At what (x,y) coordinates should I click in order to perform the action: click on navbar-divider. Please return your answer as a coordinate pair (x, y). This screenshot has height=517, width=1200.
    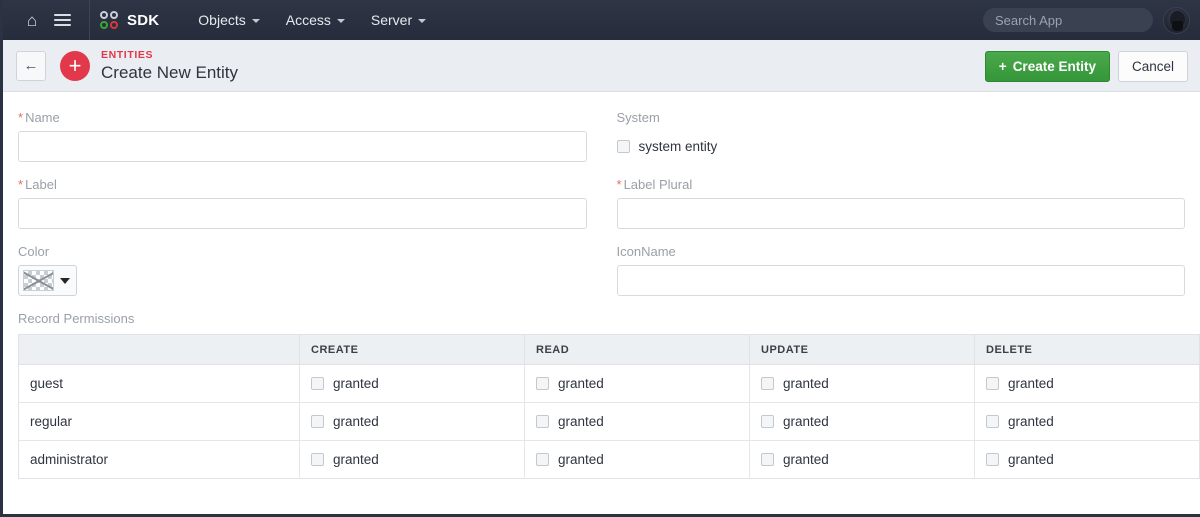
    Looking at the image, I should click on (89, 20).